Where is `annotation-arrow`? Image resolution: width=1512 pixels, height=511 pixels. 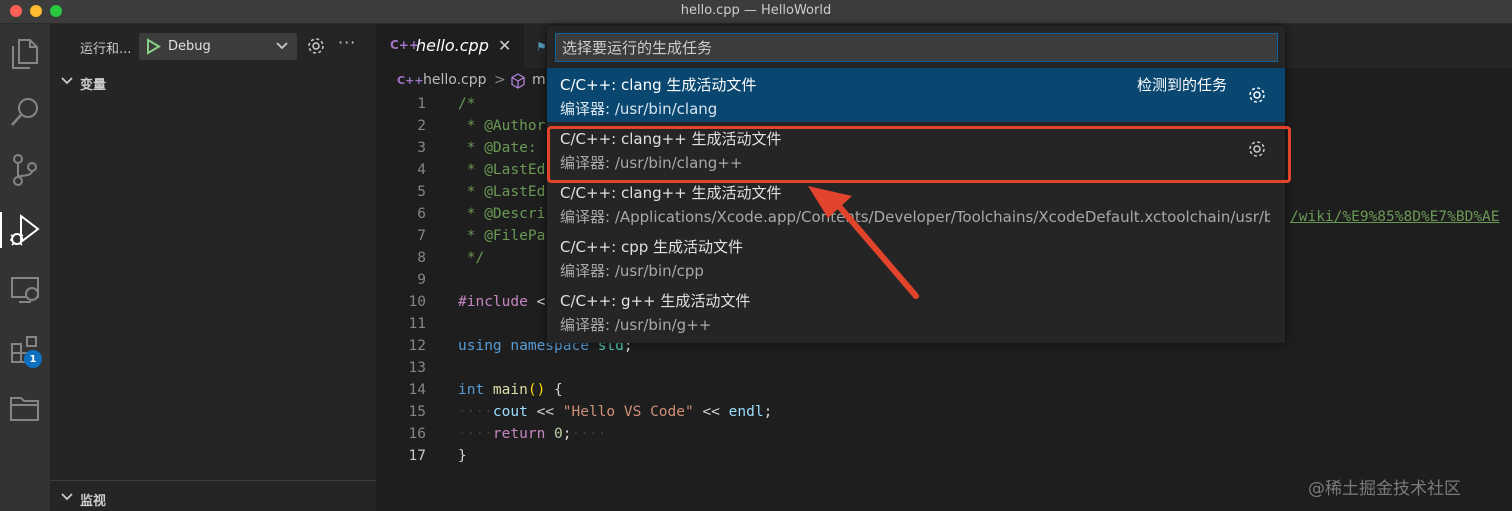
annotation-arrow is located at coordinates (863, 242).